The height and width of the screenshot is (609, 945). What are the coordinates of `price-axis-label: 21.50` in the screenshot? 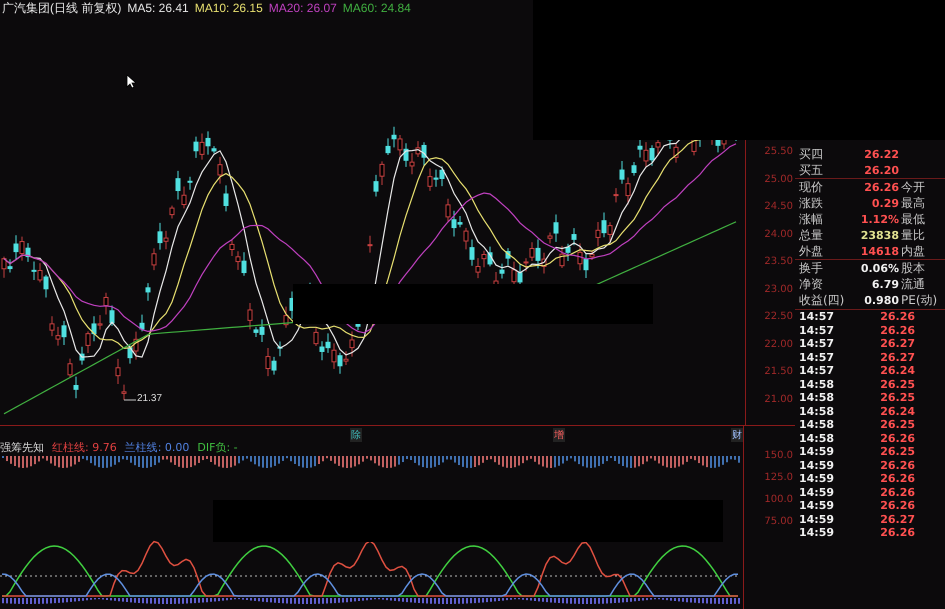 It's located at (778, 371).